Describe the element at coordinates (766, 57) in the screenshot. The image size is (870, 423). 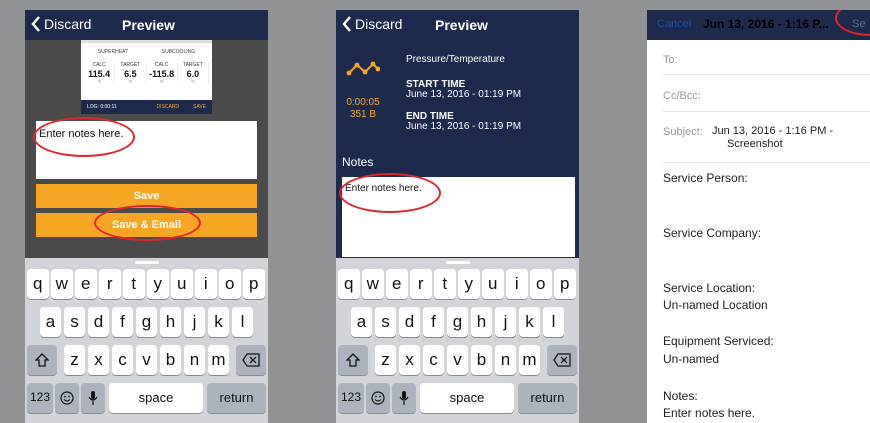
I see `to-field: To:` at that location.